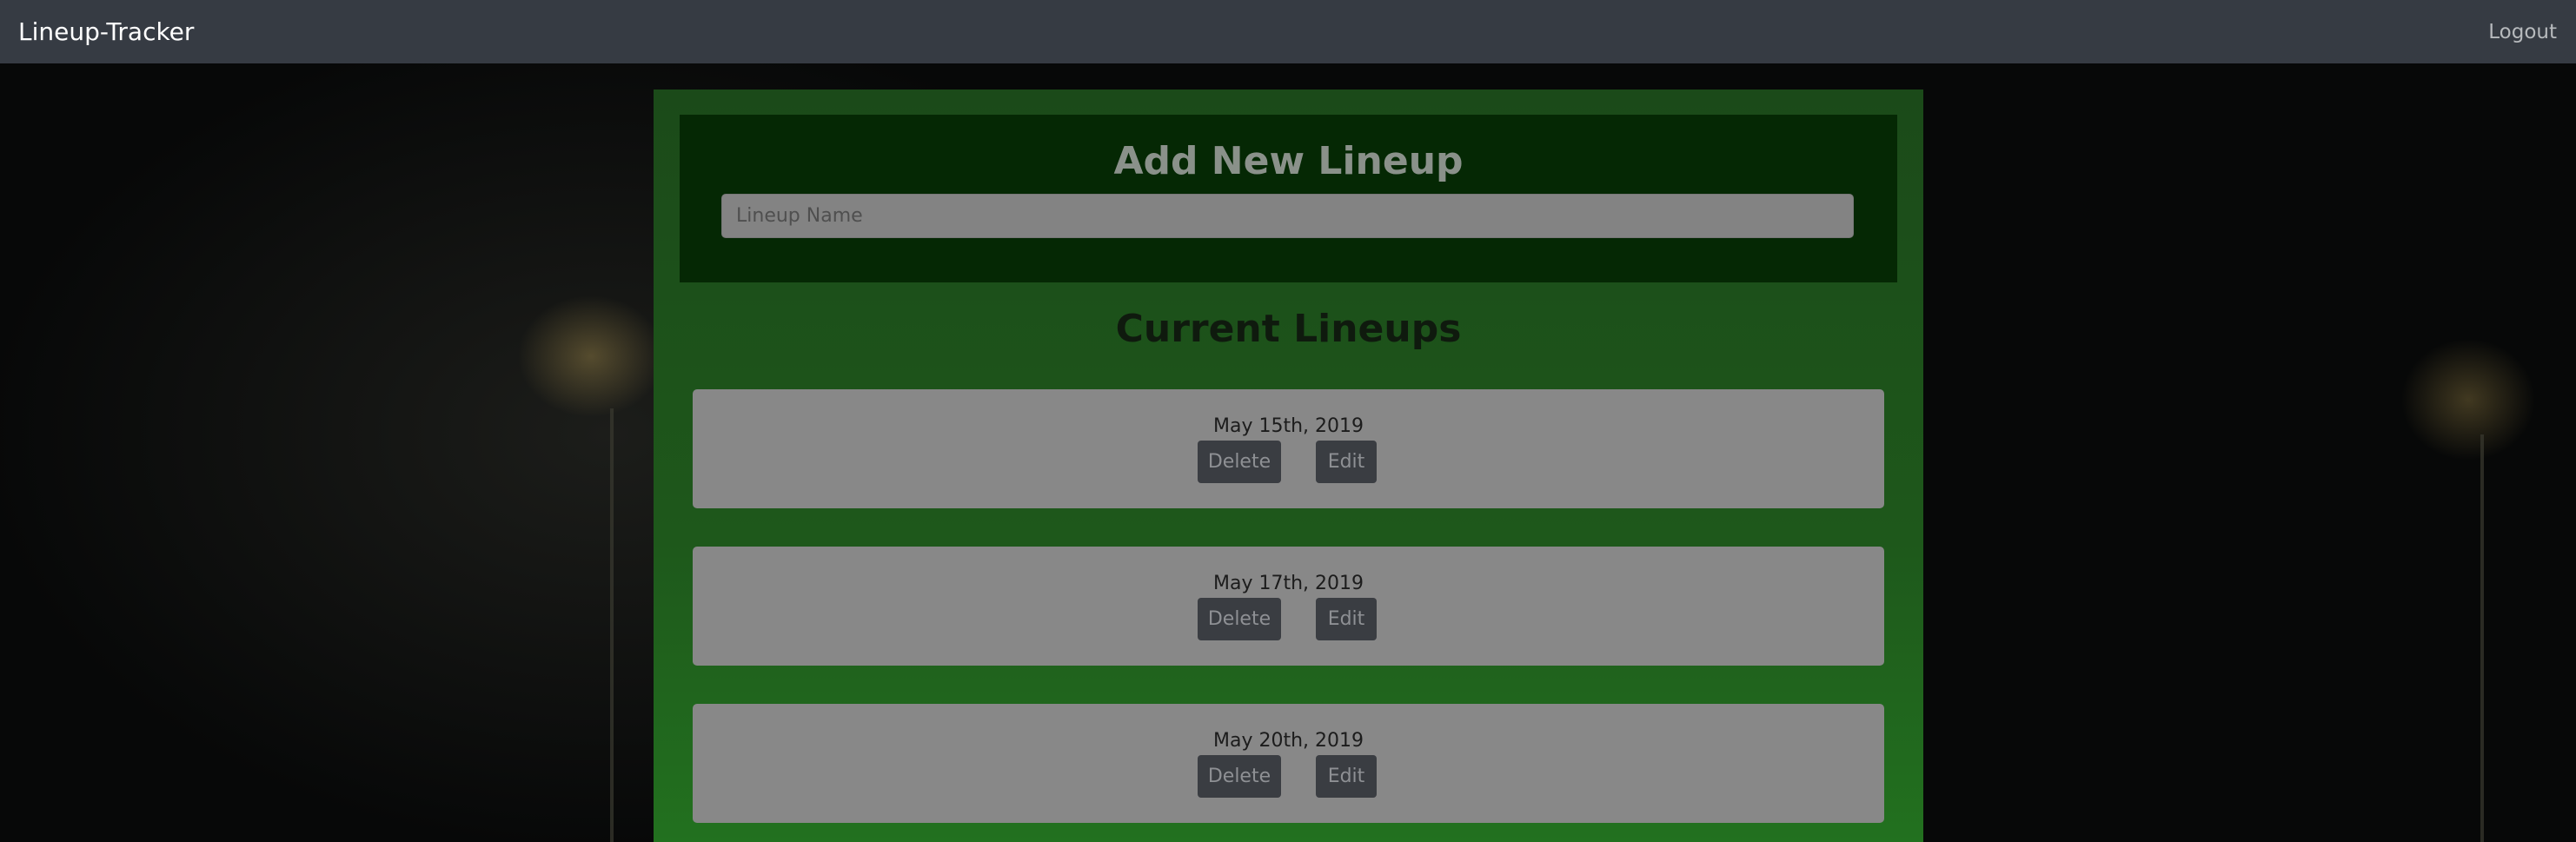 The height and width of the screenshot is (842, 2576). Describe the element at coordinates (1288, 448) in the screenshot. I see `lineup-card: May 15th, 2019 Delete Edit` at that location.